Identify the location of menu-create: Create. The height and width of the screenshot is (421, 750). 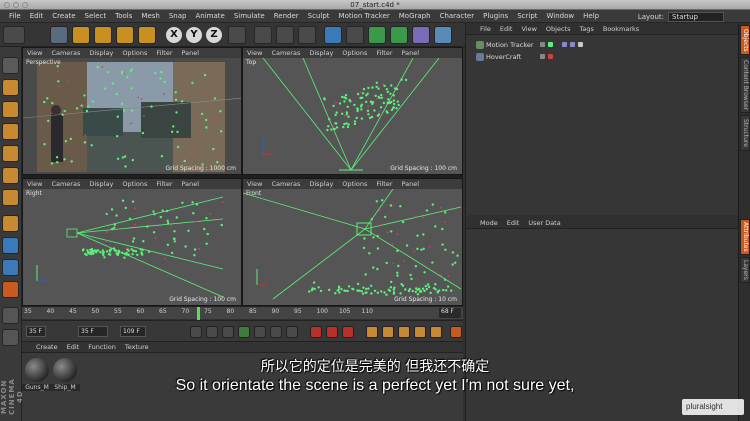
(63, 16).